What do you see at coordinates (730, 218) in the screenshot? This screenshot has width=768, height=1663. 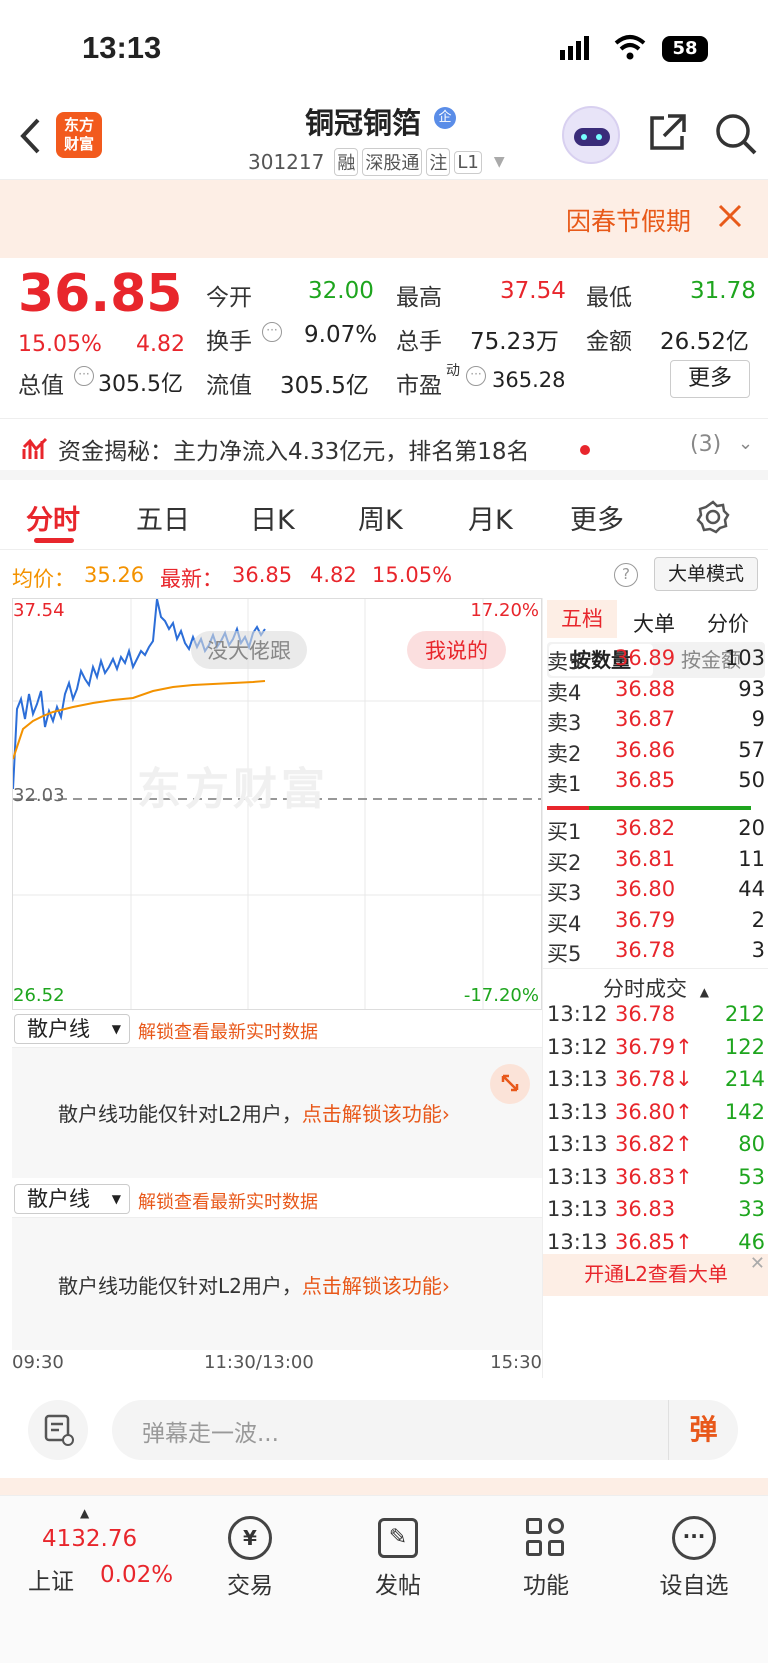 I see `close-icon` at bounding box center [730, 218].